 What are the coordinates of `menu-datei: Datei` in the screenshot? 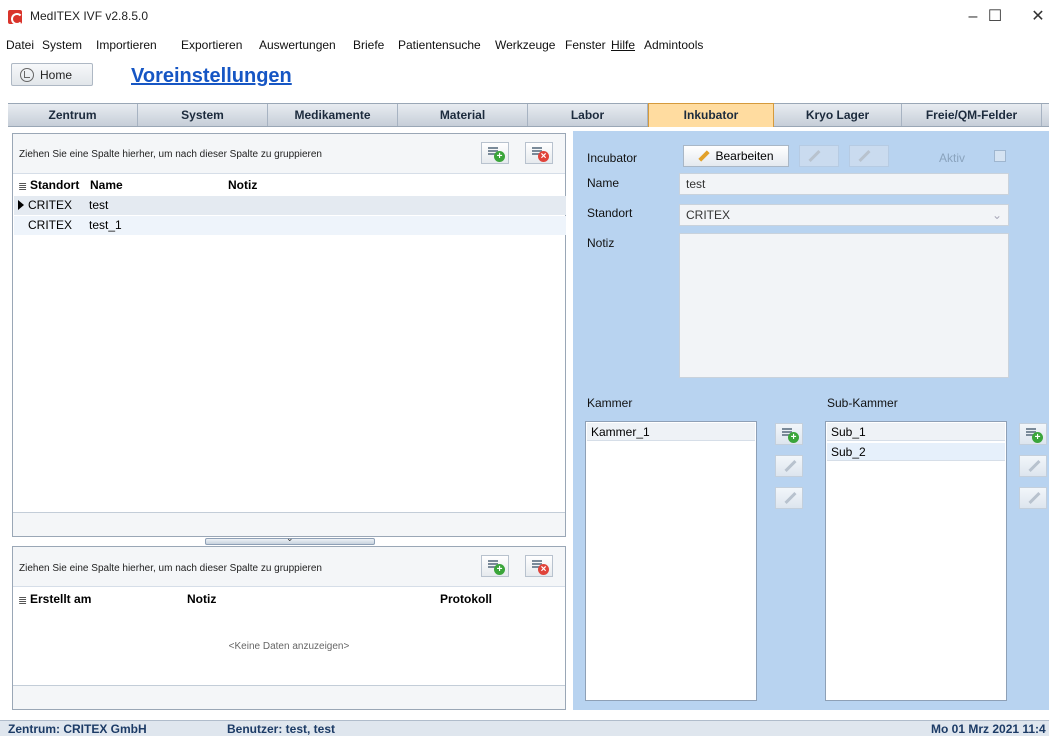 It's located at (20, 45).